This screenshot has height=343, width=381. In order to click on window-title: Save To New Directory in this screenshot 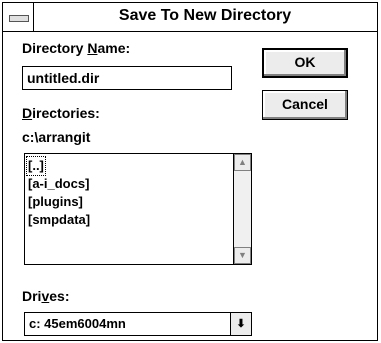, I will do `click(205, 15)`.